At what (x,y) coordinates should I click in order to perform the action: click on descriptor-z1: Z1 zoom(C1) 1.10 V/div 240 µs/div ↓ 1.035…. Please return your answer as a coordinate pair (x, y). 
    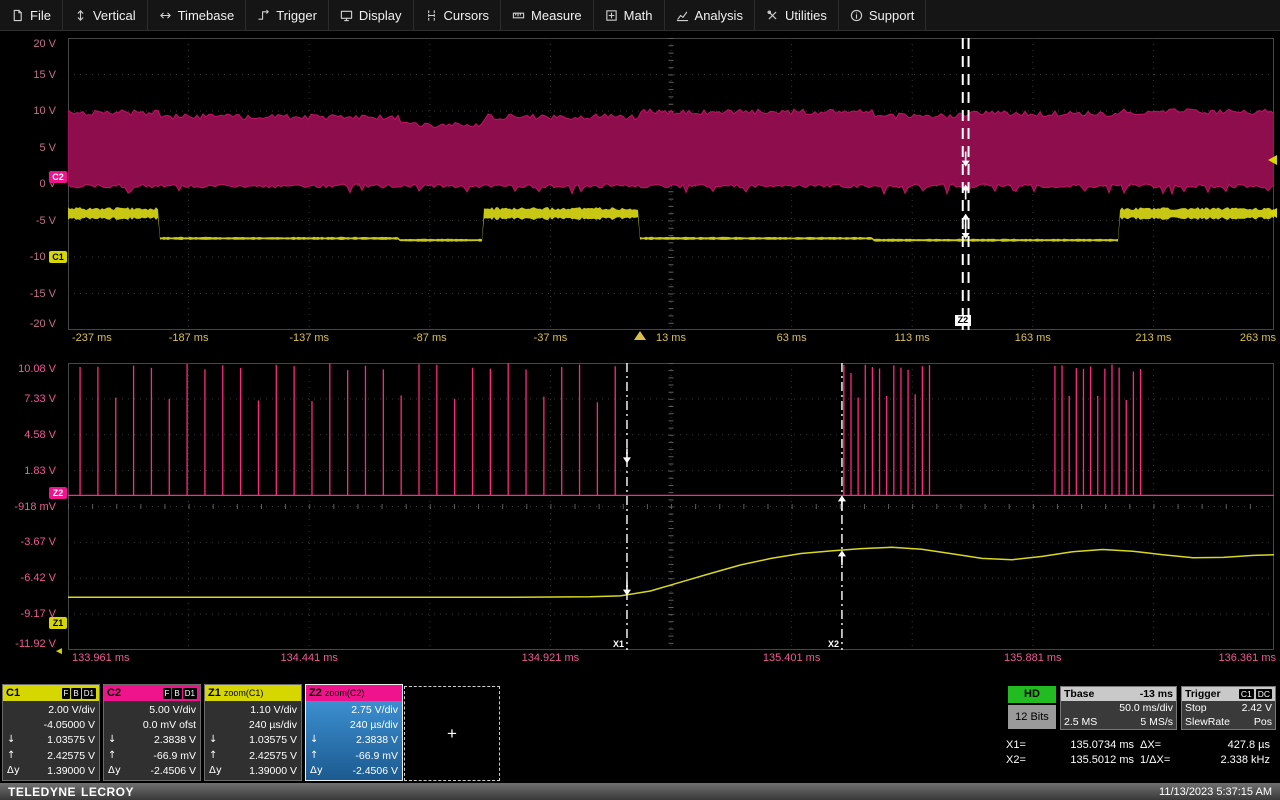
    Looking at the image, I should click on (253, 732).